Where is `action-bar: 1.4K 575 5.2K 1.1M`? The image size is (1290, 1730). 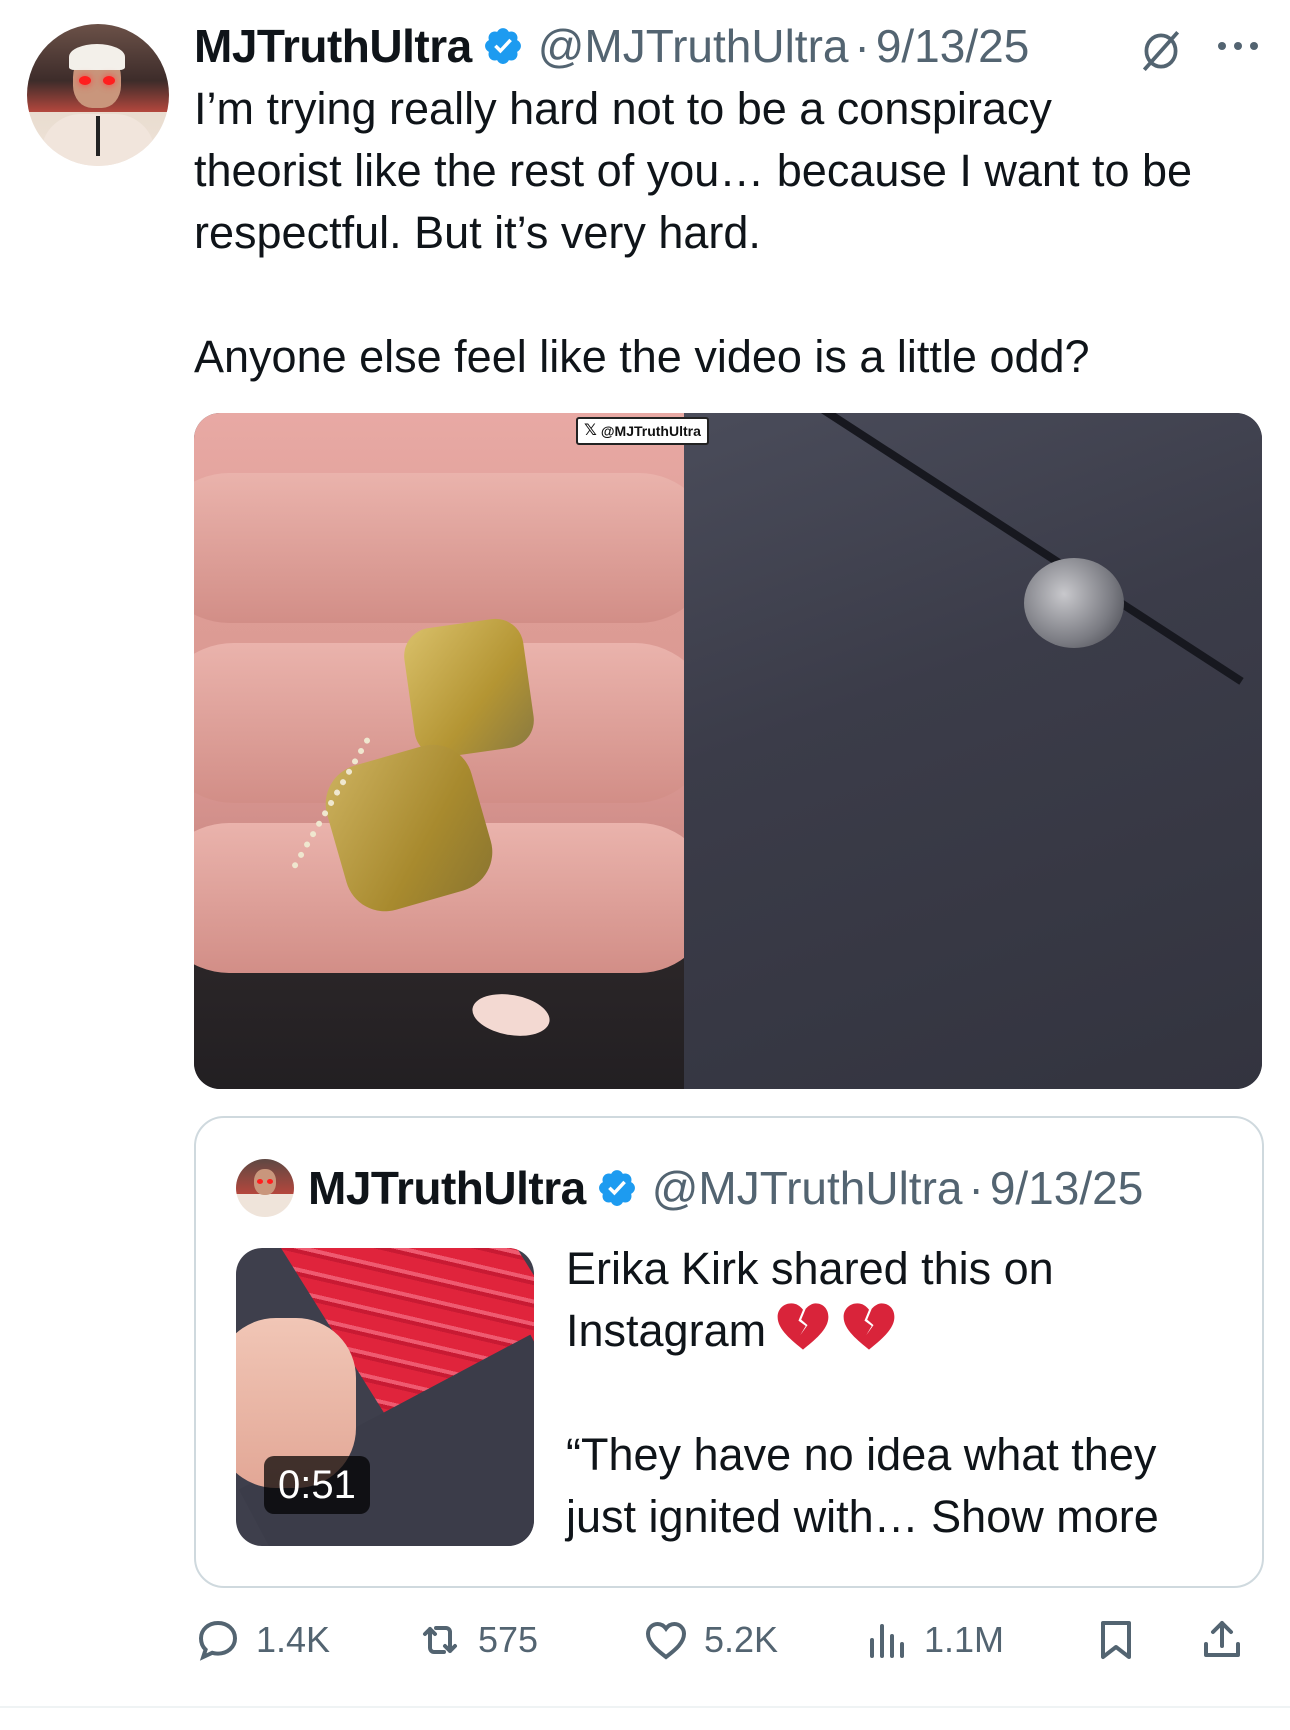
action-bar: 1.4K 575 5.2K 1.1M is located at coordinates (732, 1640).